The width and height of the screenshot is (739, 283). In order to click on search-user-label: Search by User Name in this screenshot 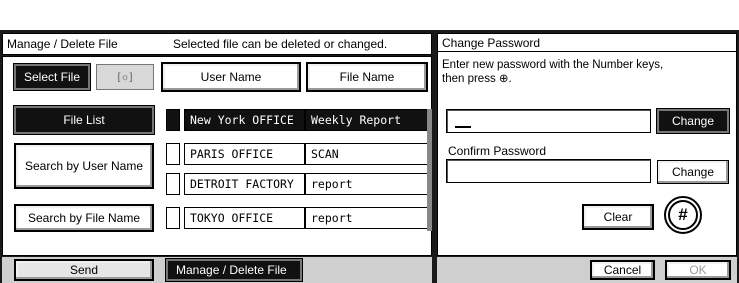, I will do `click(84, 166)`.